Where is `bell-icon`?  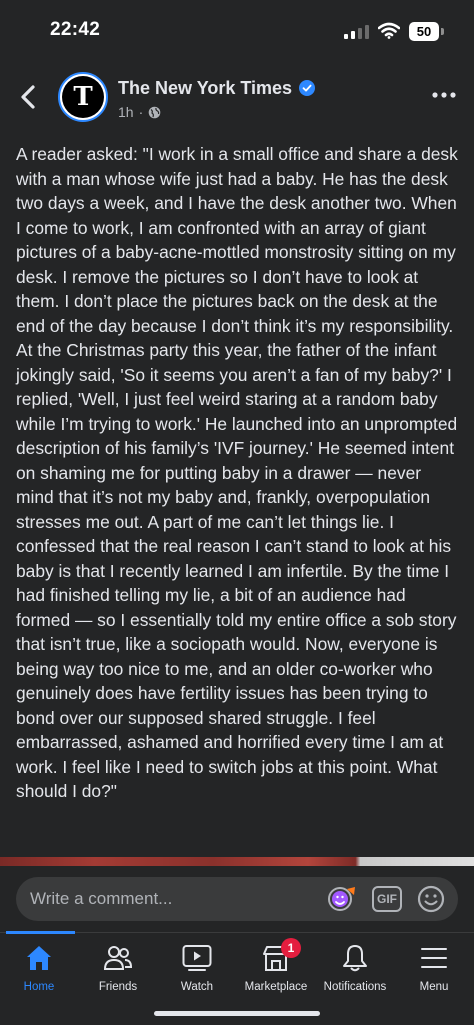 bell-icon is located at coordinates (355, 958).